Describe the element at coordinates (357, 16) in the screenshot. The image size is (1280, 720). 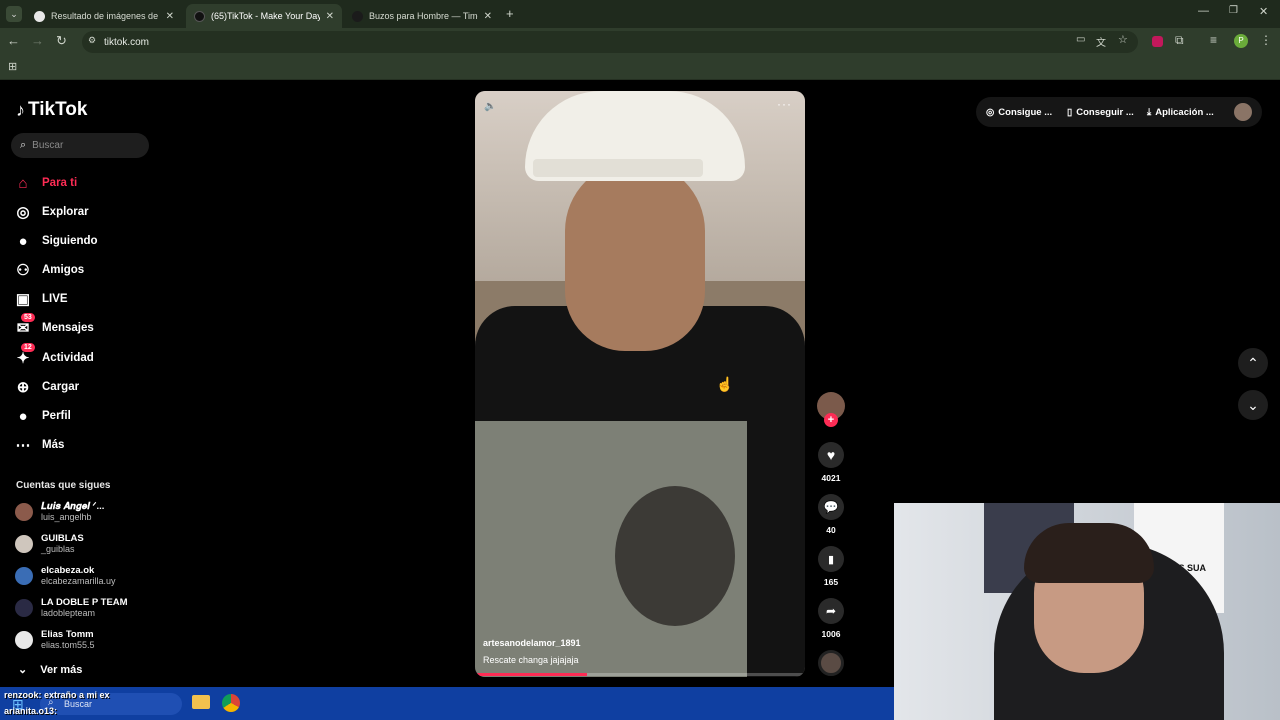
I see `timeout-favicon-icon` at that location.